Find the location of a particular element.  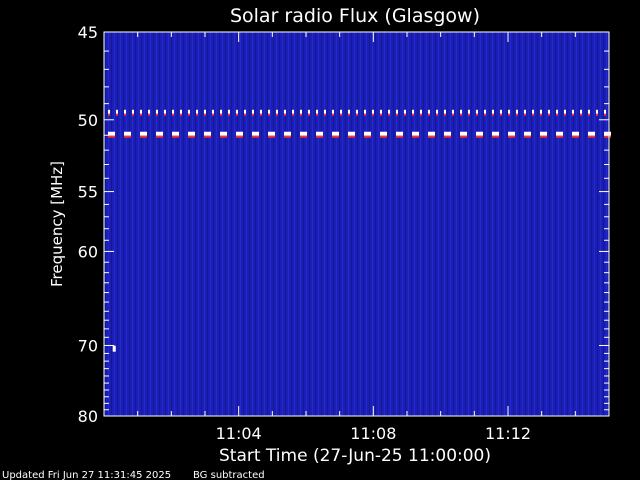

footer-note: BG subtracted is located at coordinates (229, 475).